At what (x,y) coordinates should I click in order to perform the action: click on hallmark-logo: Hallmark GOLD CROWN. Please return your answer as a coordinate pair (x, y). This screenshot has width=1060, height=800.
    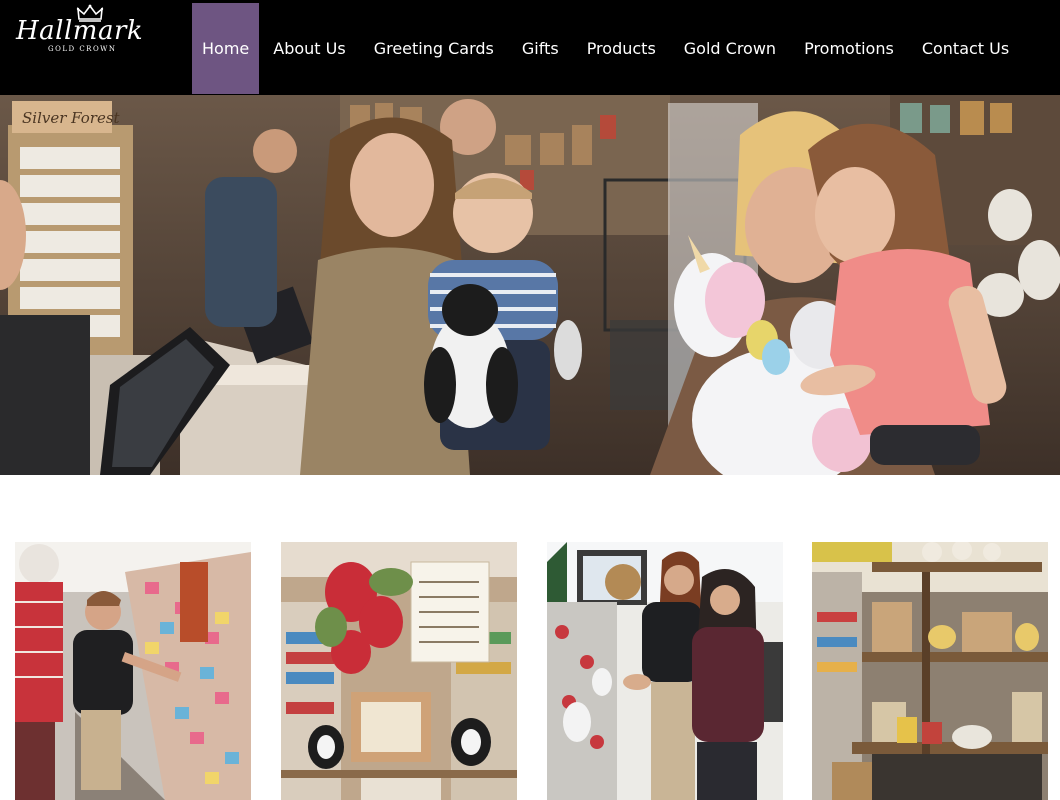
    Looking at the image, I should click on (79, 30).